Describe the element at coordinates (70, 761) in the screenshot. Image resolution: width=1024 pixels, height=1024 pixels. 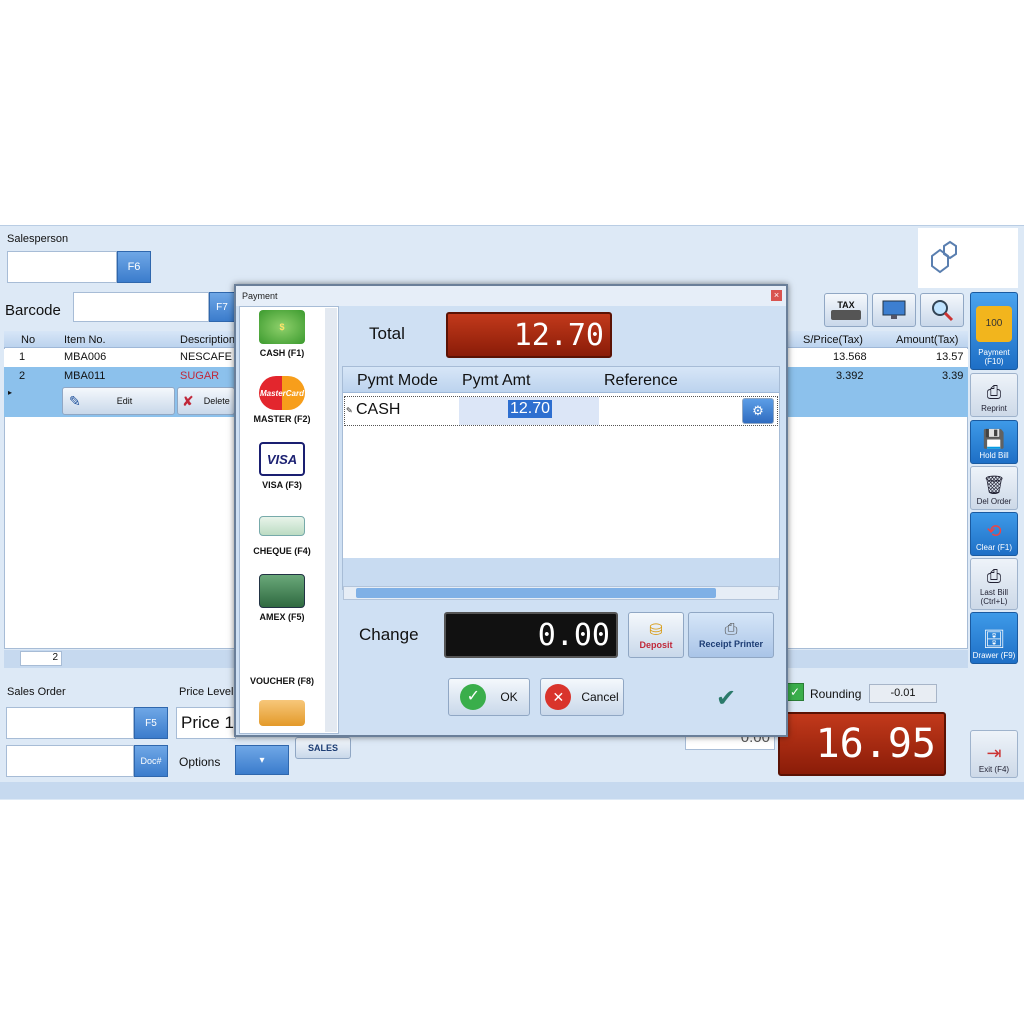
I see `doc-number-input` at that location.